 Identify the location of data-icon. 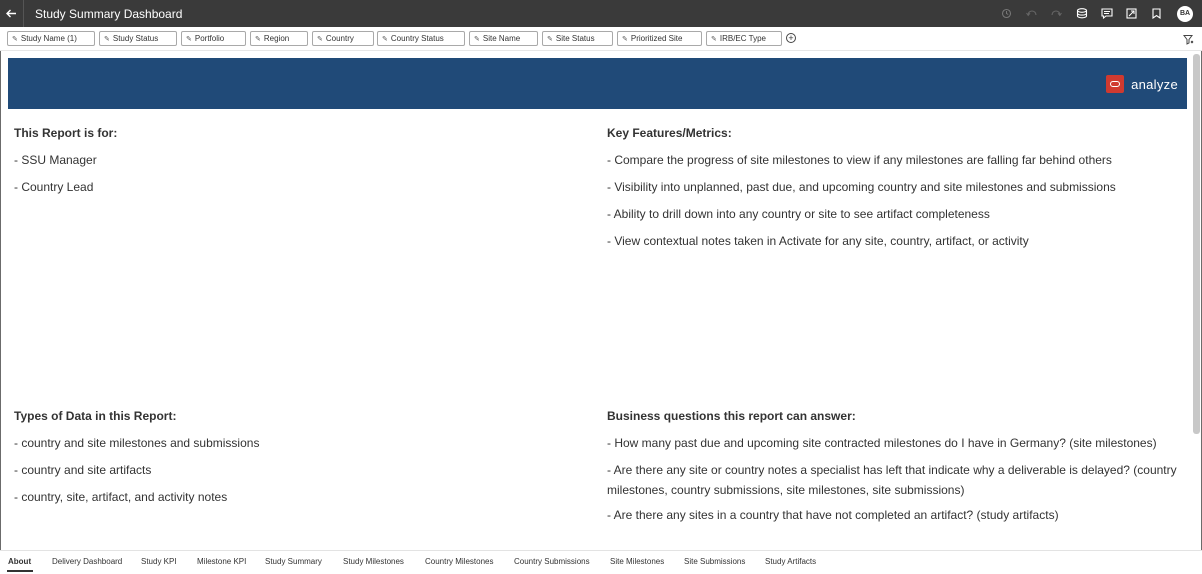
(1081, 13).